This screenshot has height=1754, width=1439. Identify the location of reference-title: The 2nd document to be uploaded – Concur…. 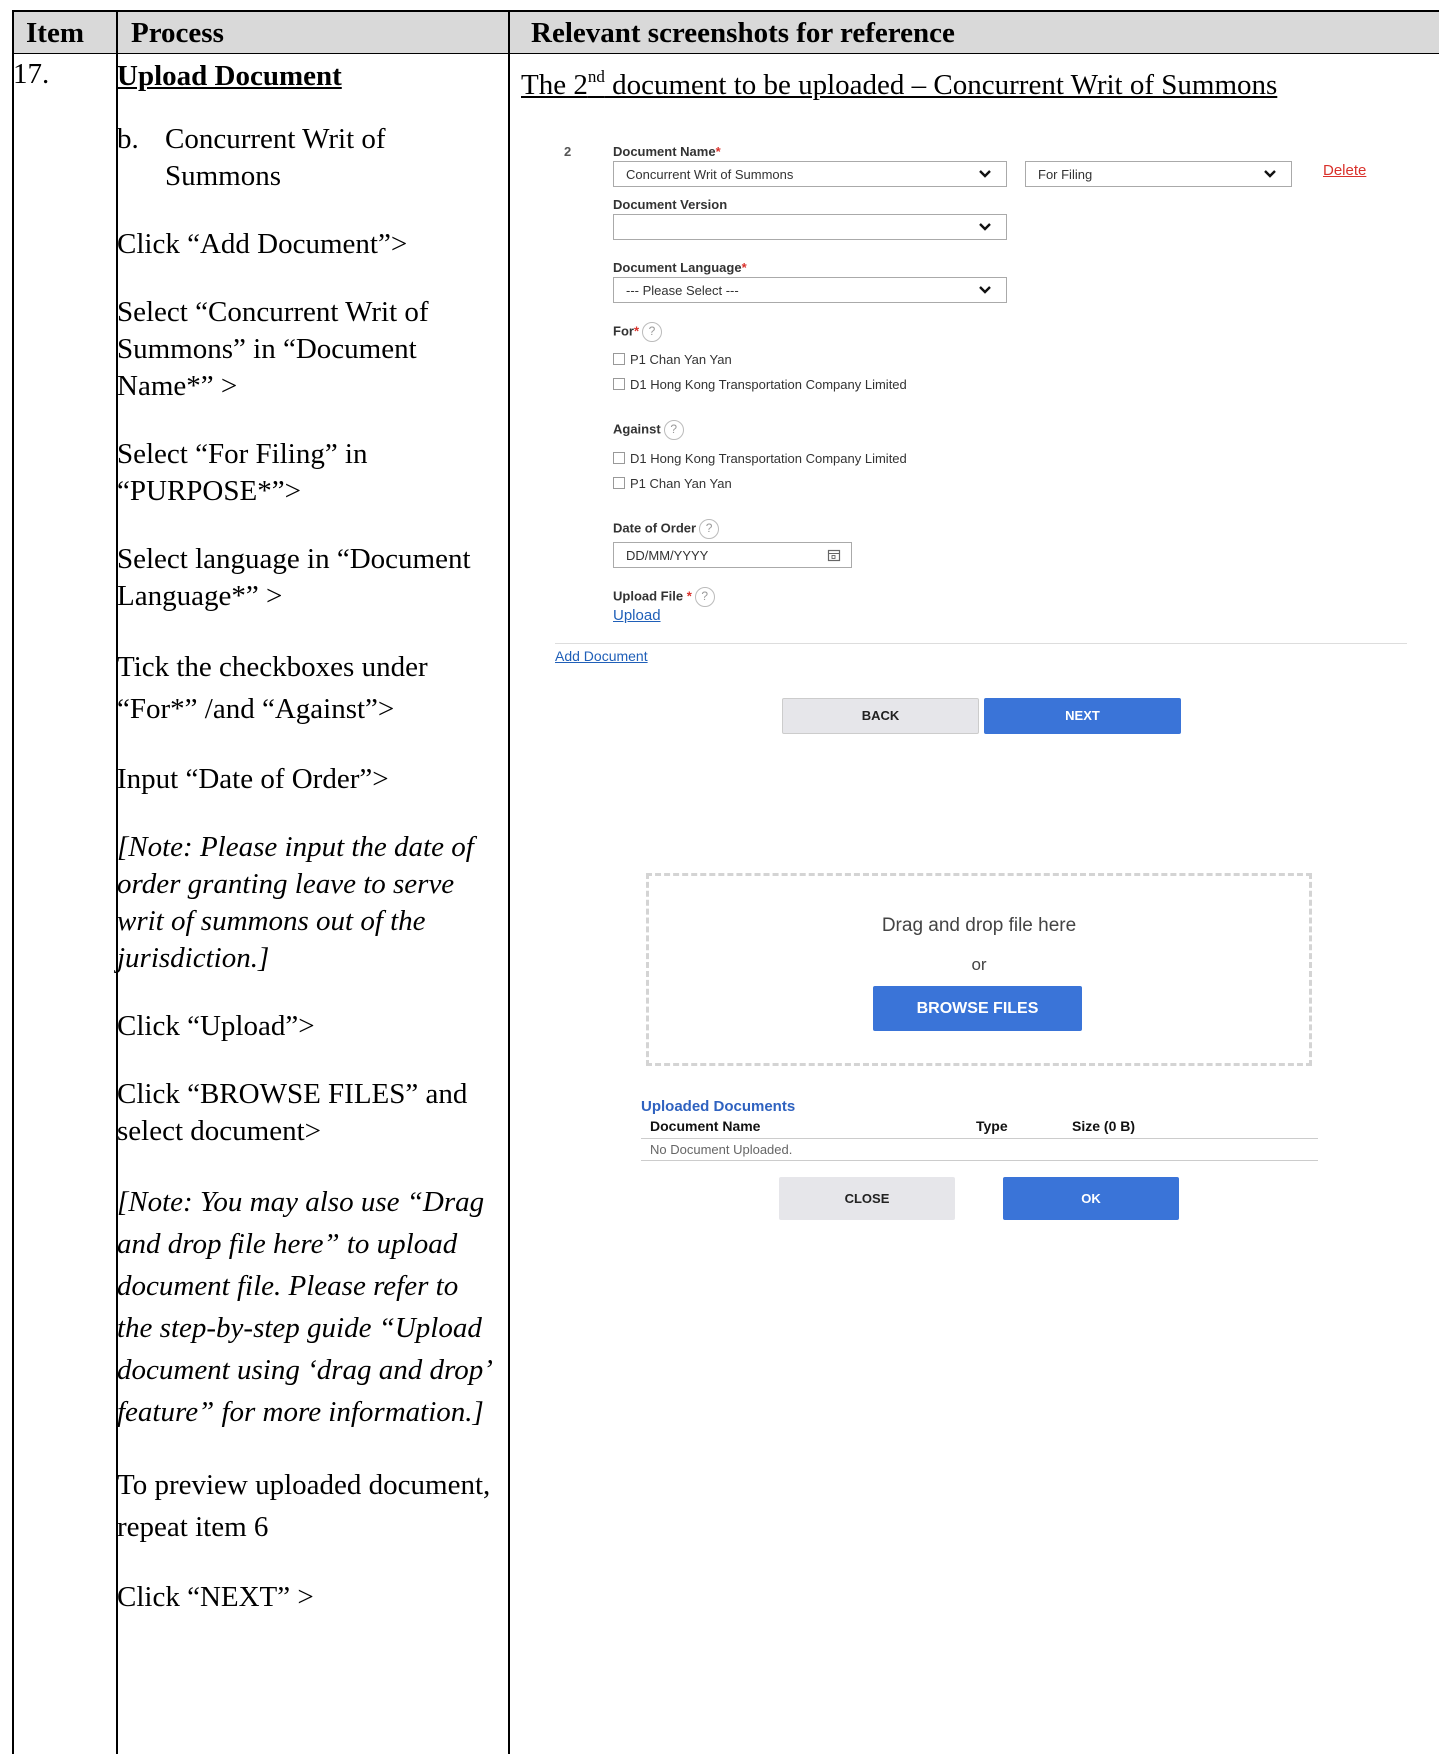
(899, 84).